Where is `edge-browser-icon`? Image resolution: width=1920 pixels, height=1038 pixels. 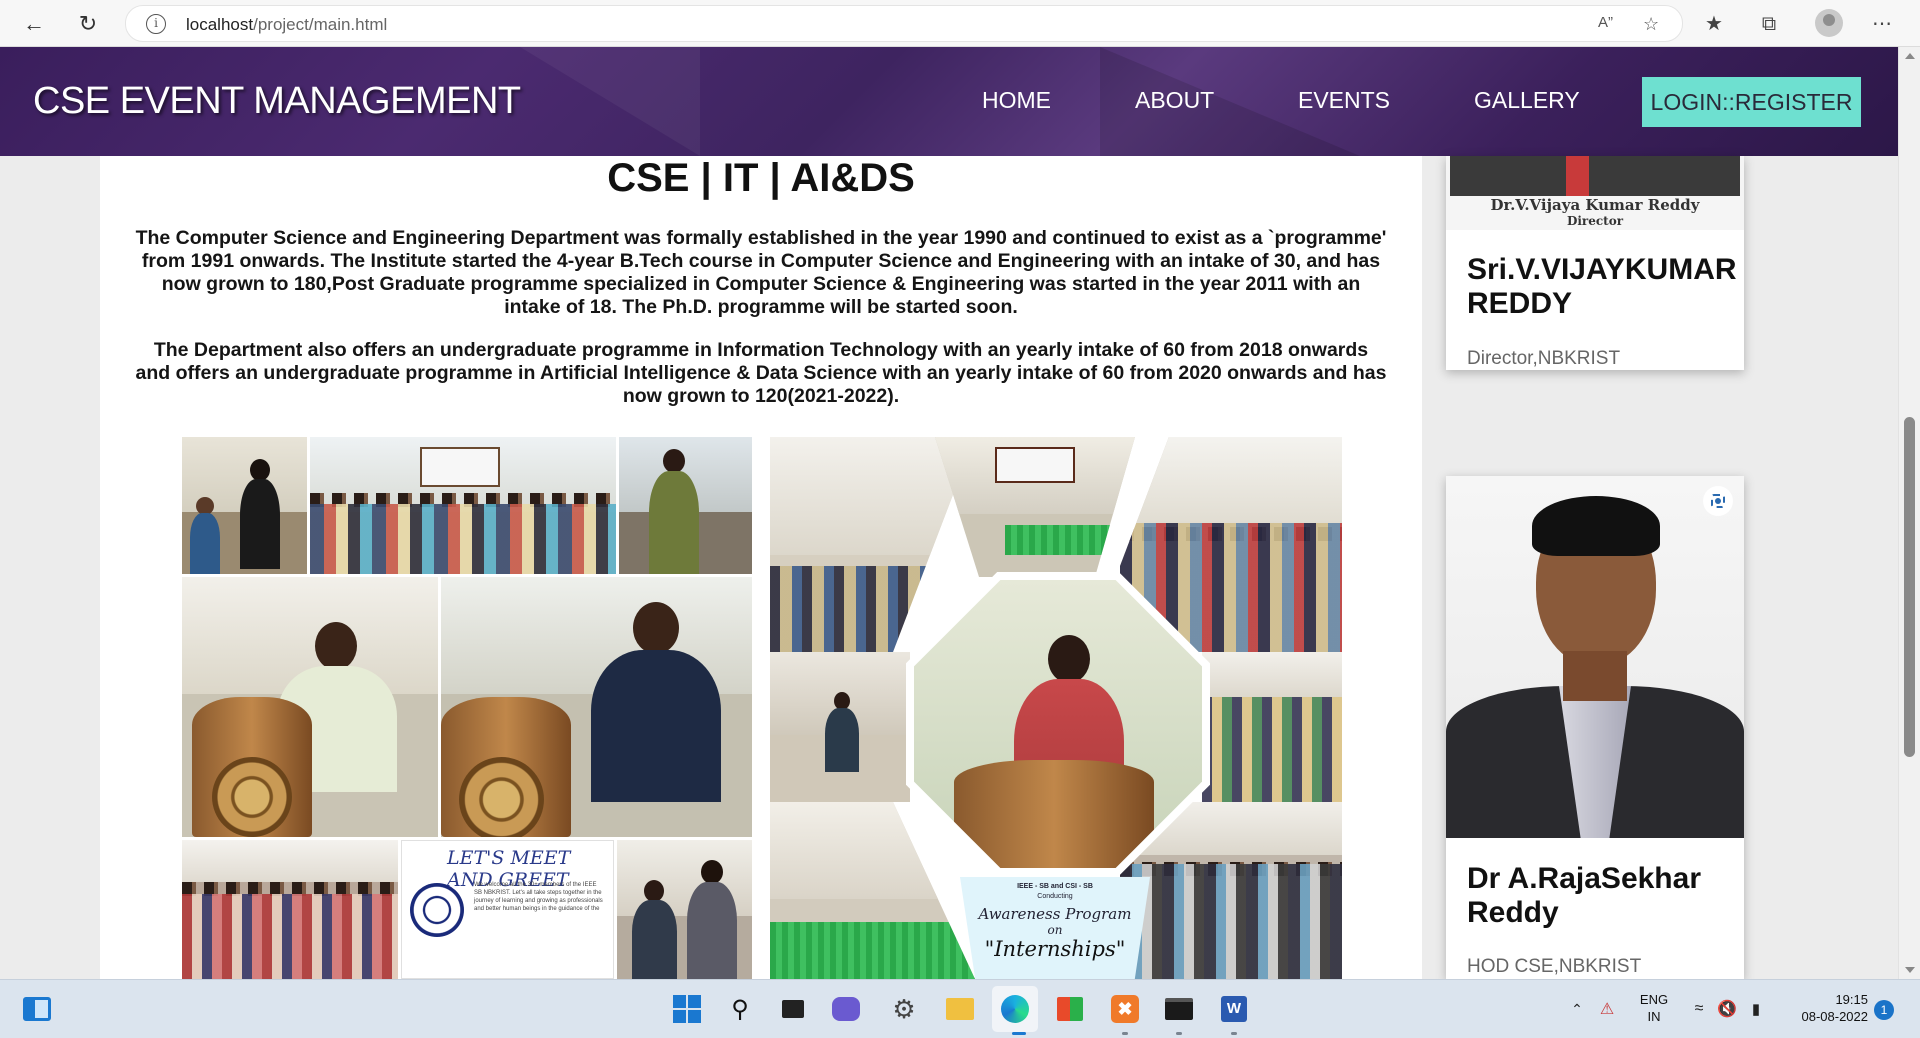
edge-browser-icon is located at coordinates (1015, 1009).